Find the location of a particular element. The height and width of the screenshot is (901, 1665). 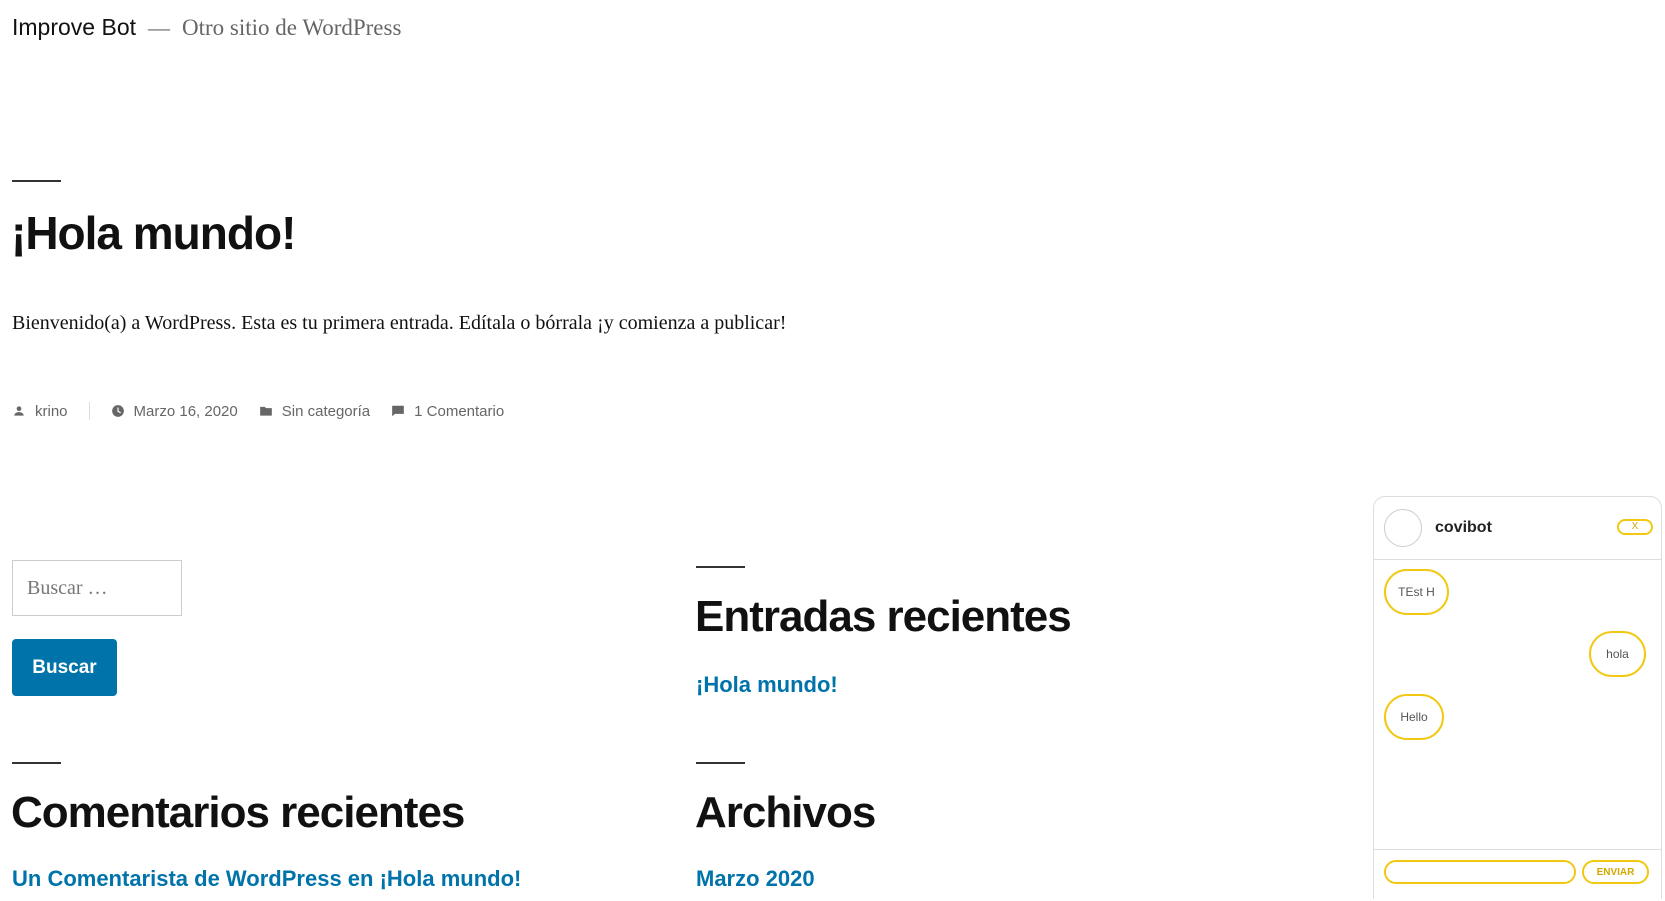

message-text: hola is located at coordinates (1617, 654).